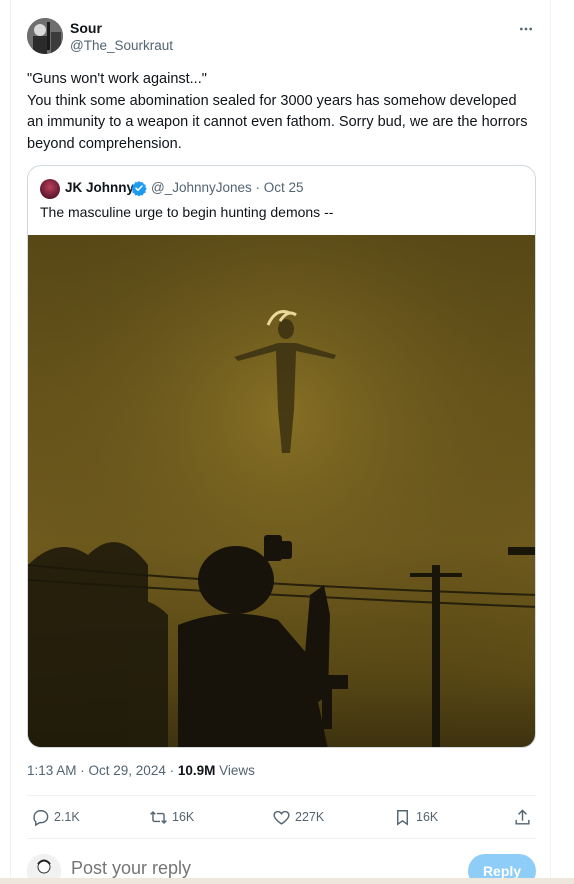 This screenshot has height=884, width=574. I want to click on column-border-left, so click(10, 442).